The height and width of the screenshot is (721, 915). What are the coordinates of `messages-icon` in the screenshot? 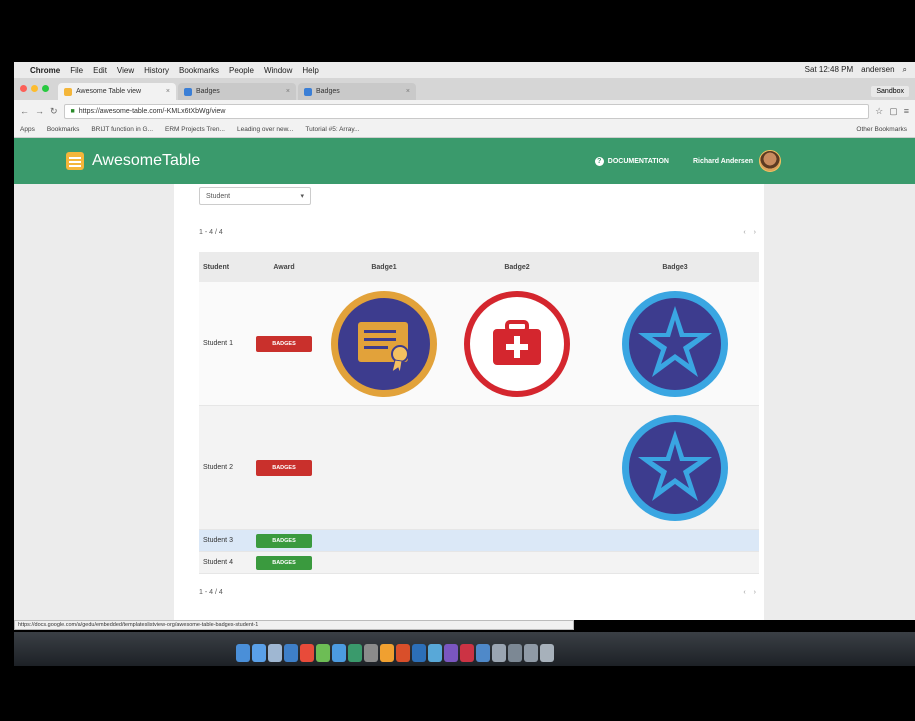 It's located at (323, 653).